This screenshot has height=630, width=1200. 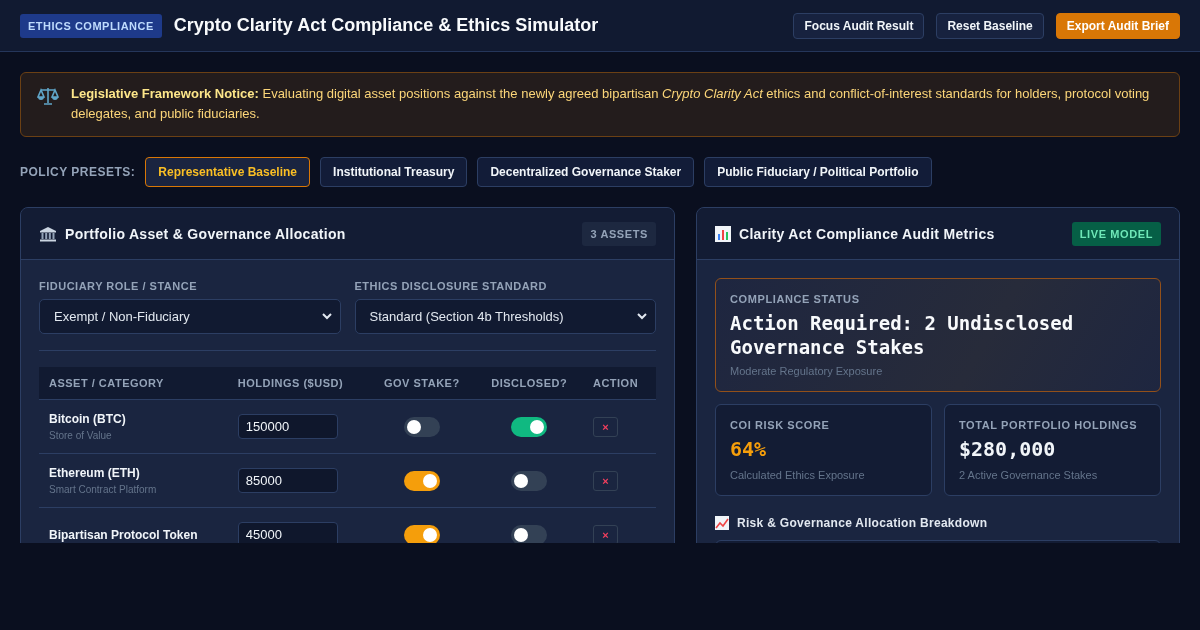 I want to click on bank-icon, so click(x=48, y=233).